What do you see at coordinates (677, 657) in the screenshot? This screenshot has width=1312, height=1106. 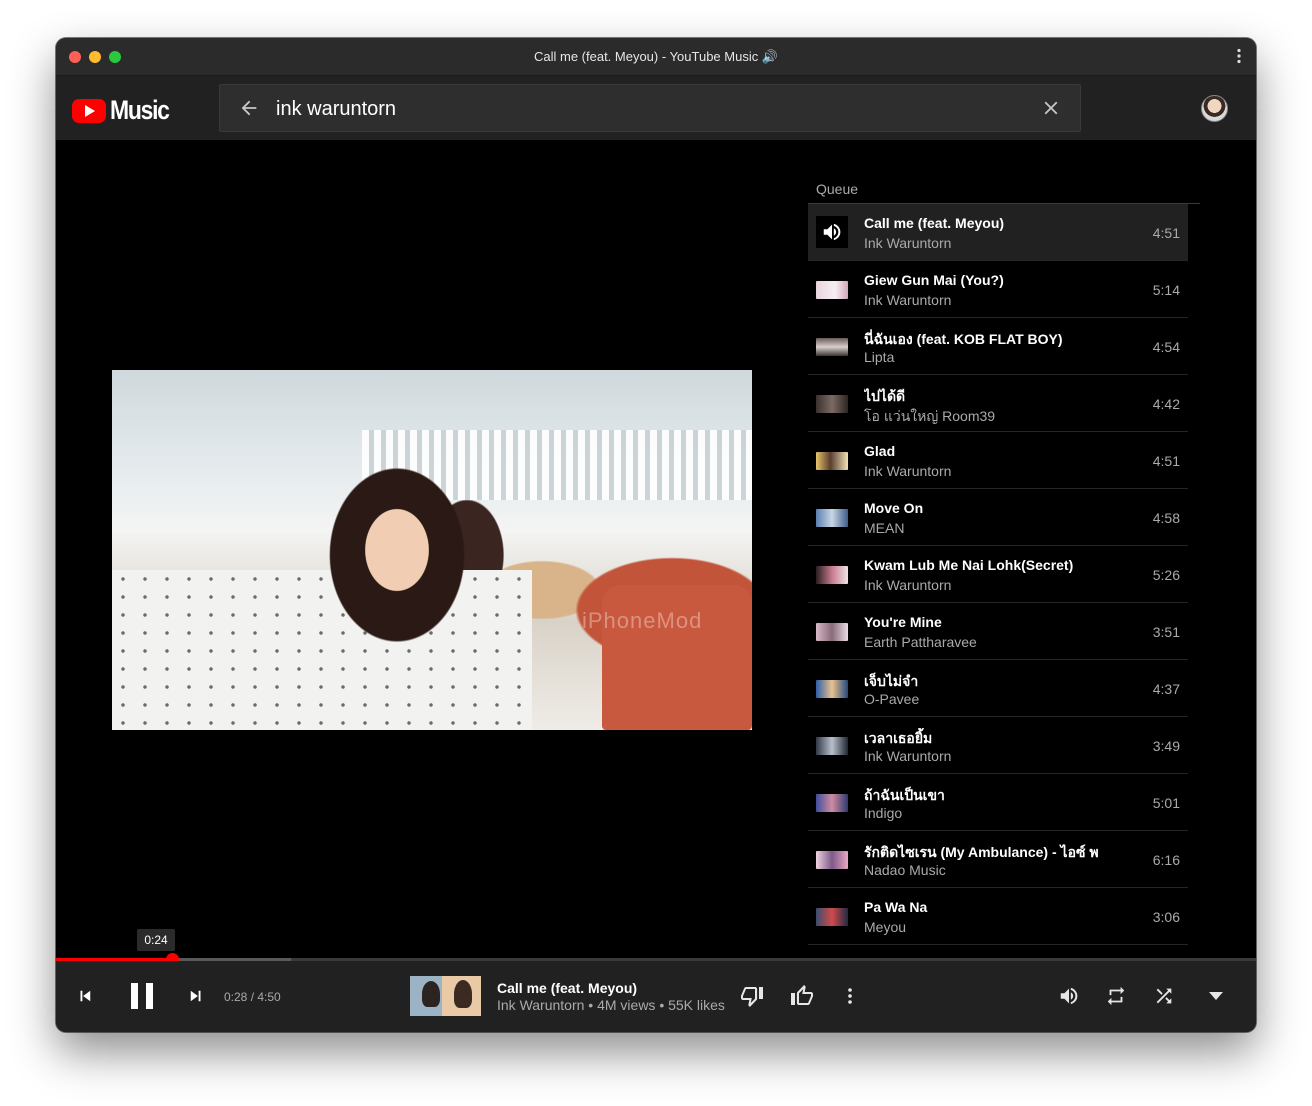 I see `video-scene-tv` at bounding box center [677, 657].